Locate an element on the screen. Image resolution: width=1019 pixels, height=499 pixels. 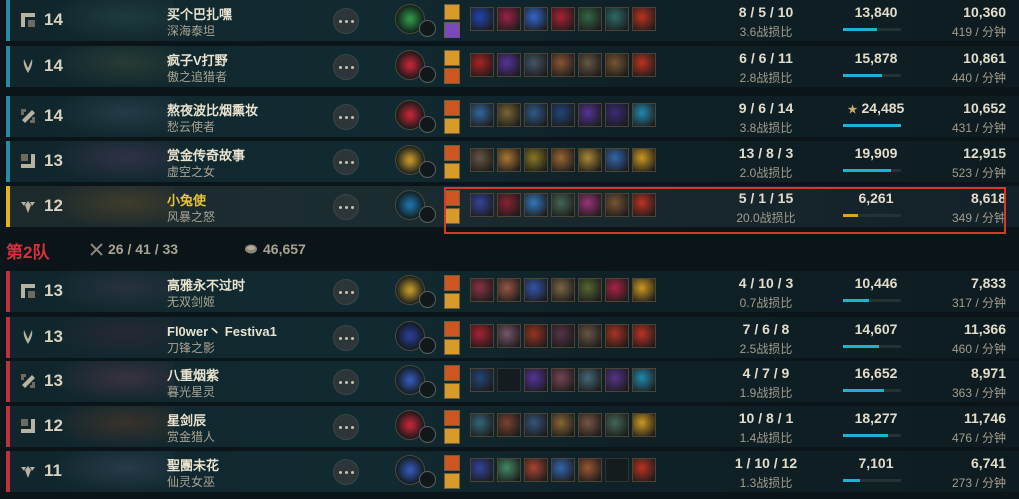
player-name: 疯子V打野 is located at coordinates (197, 59).